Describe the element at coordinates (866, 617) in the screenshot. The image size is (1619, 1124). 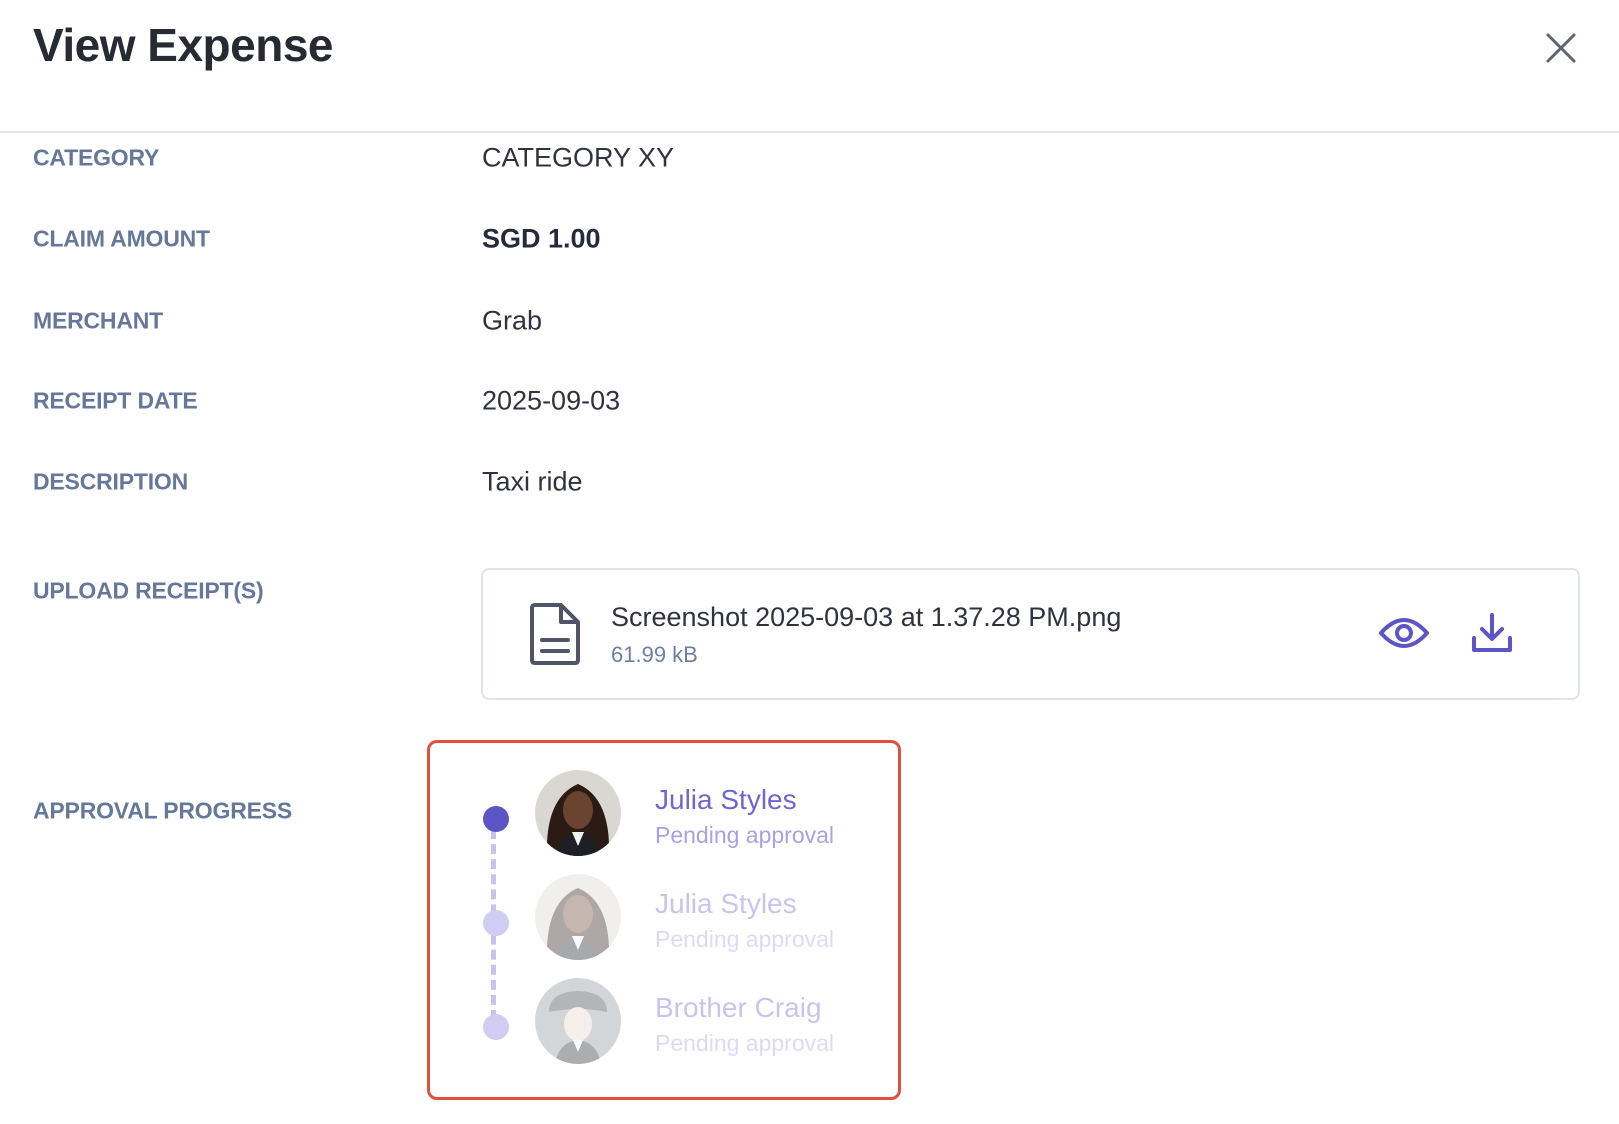
I see `receipt-file-name: Screenshot 2025-09-03 at 1.37.28 PM.png` at that location.